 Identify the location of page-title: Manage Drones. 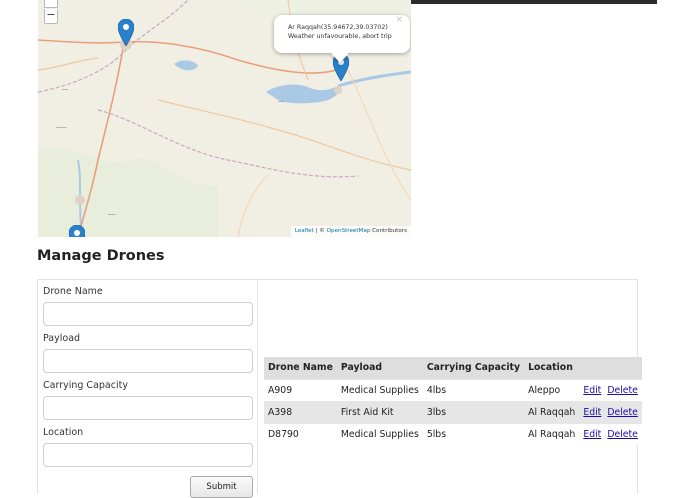
(101, 256).